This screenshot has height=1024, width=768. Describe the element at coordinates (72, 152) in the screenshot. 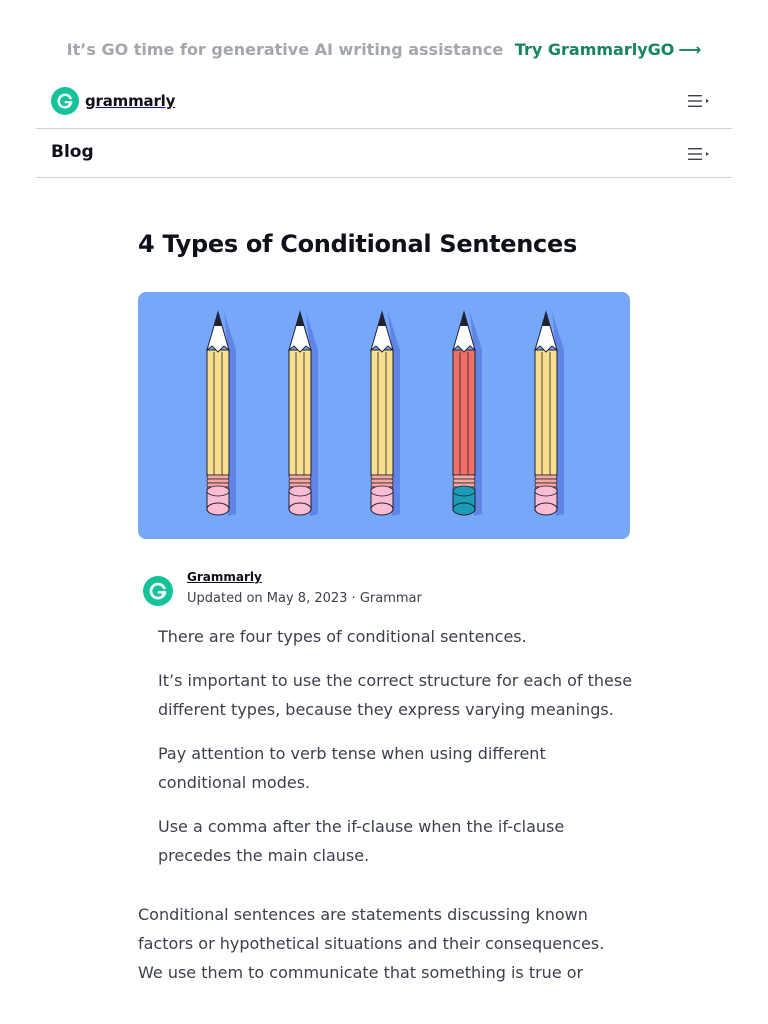

I see `blog-home-link: Blog` at that location.